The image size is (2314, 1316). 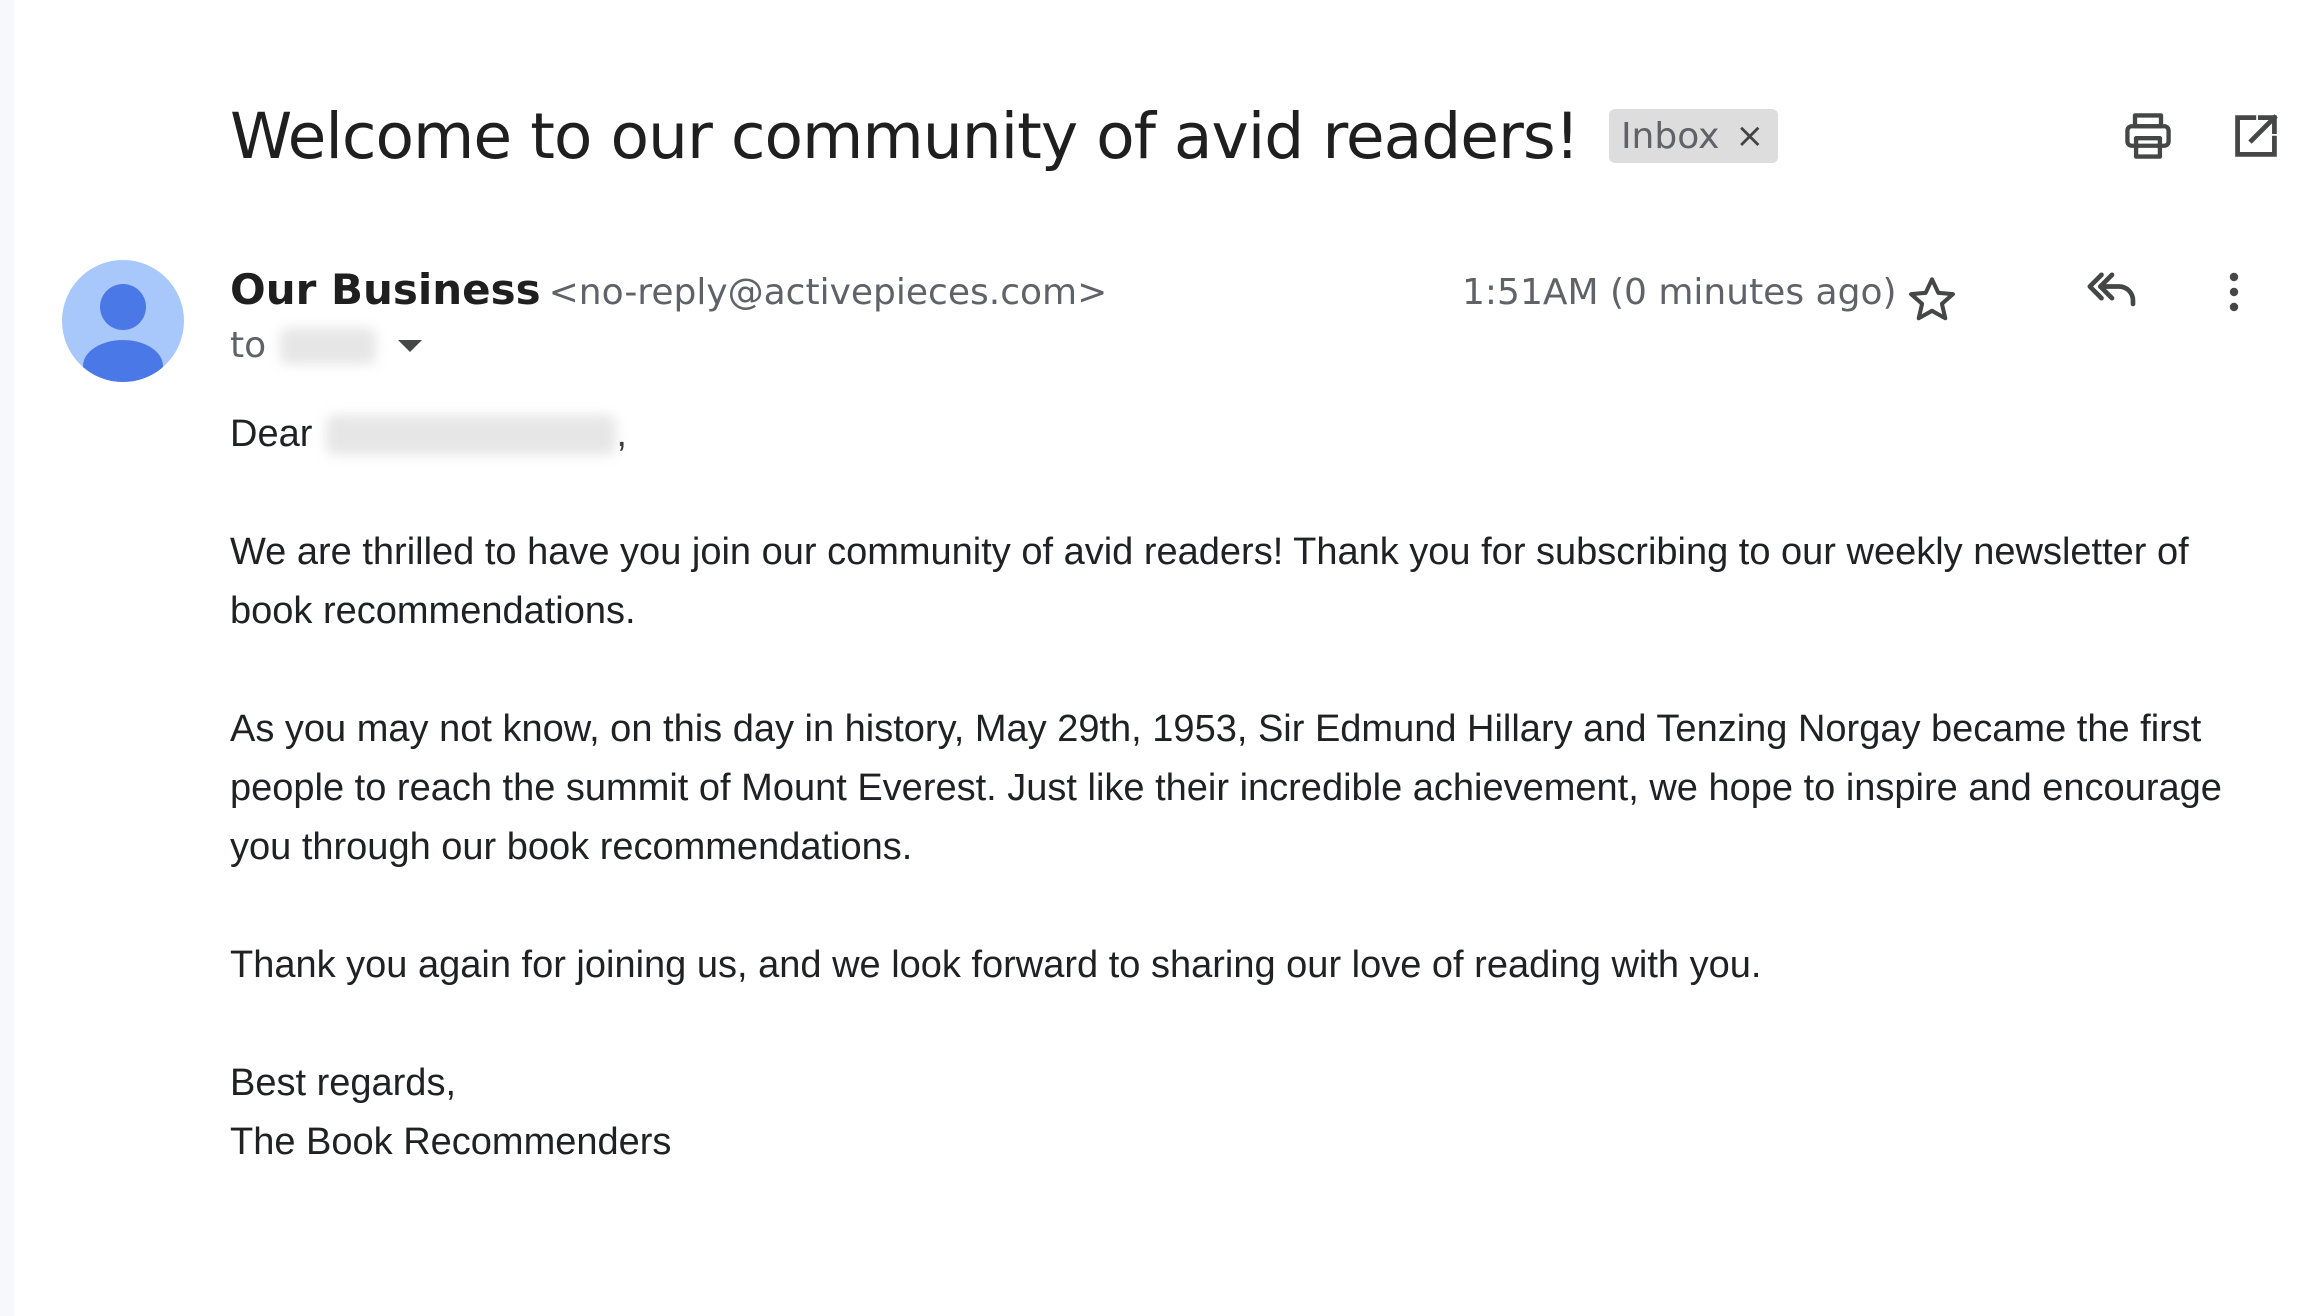 I want to click on show-details-button, so click(x=410, y=346).